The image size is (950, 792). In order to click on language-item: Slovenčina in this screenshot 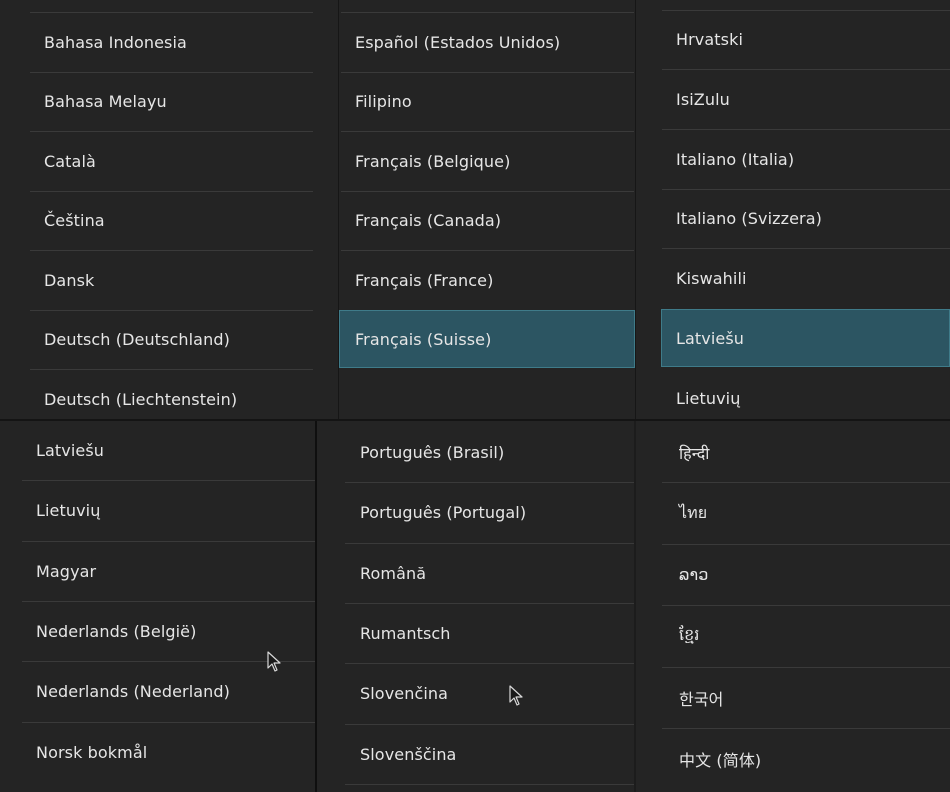, I will do `click(475, 693)`.